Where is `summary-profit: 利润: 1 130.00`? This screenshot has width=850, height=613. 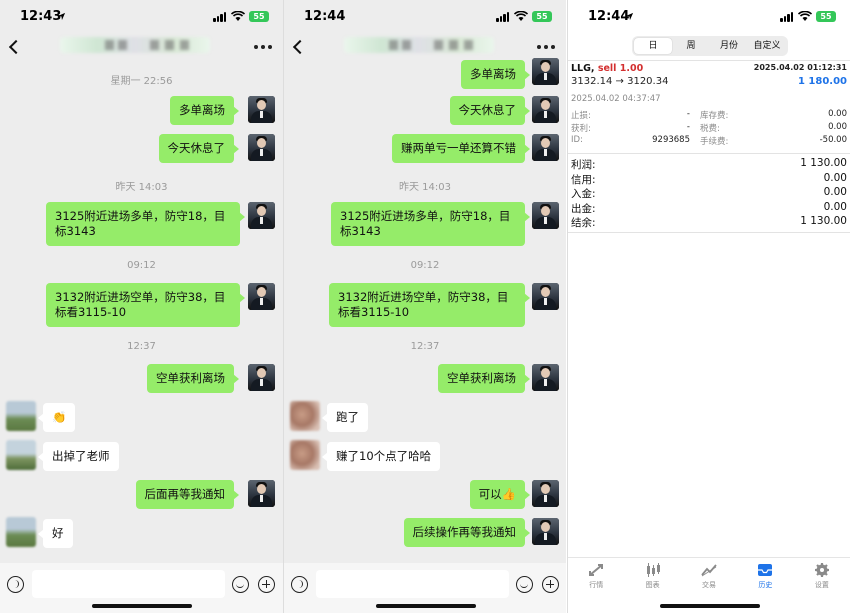
summary-profit: 利润: 1 130.00 is located at coordinates (709, 164).